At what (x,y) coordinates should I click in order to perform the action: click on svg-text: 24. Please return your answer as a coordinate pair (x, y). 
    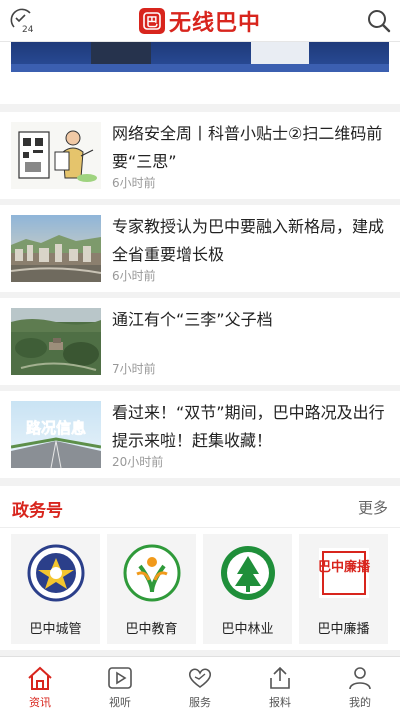
    Looking at the image, I should click on (28, 30).